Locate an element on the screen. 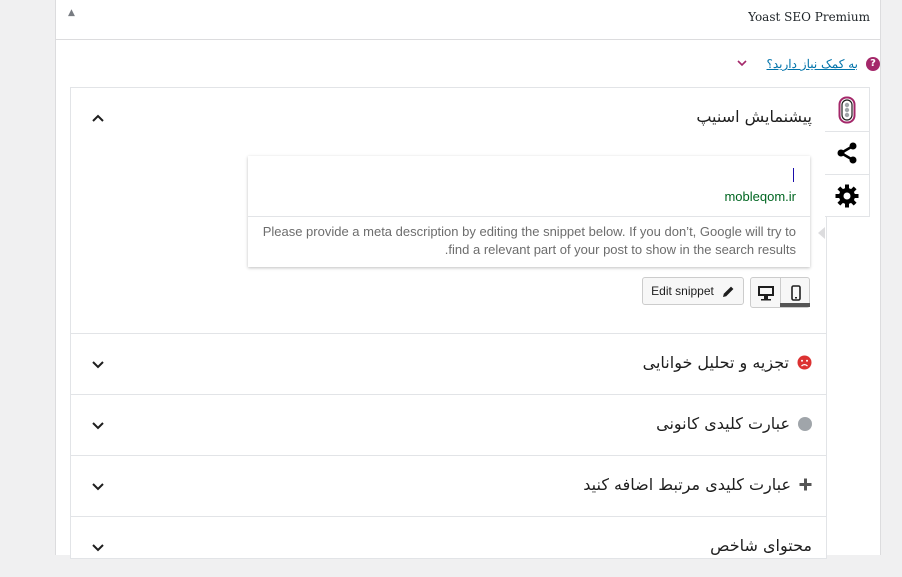 This screenshot has height=577, width=902. section-cornerstone: محتوای شاخص is located at coordinates (448, 547).